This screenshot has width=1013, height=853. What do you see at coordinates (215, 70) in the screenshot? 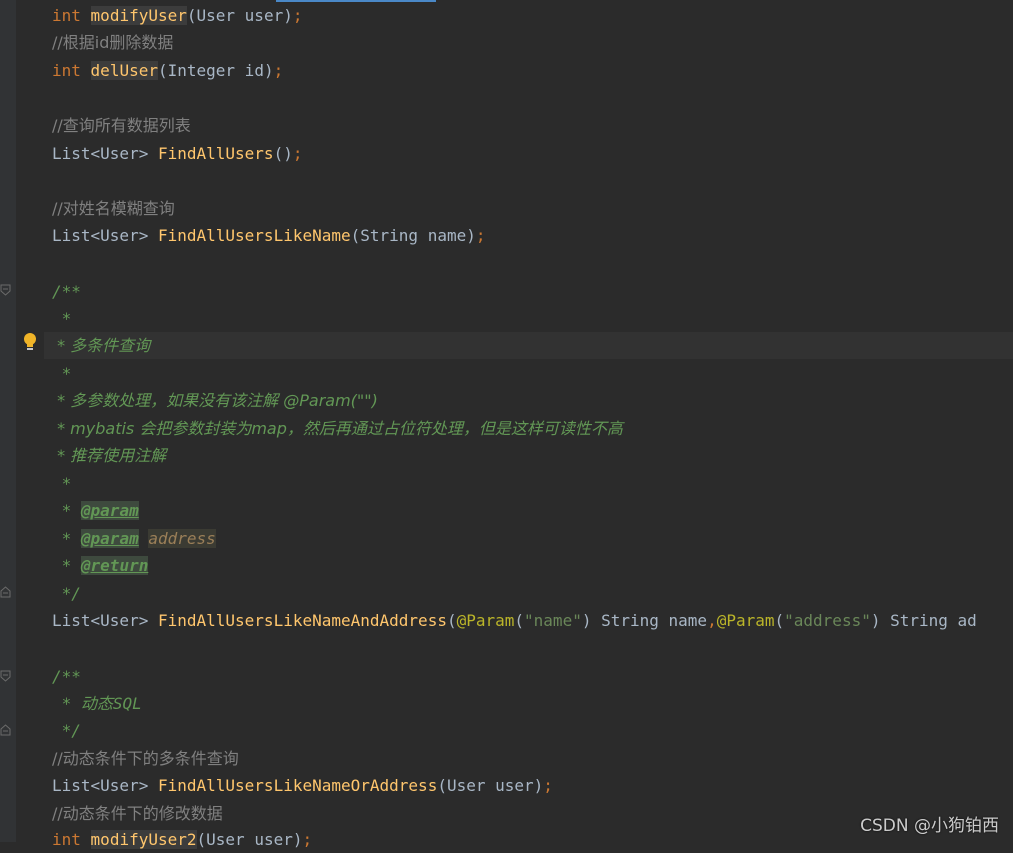
I see `params: (Integer id)` at bounding box center [215, 70].